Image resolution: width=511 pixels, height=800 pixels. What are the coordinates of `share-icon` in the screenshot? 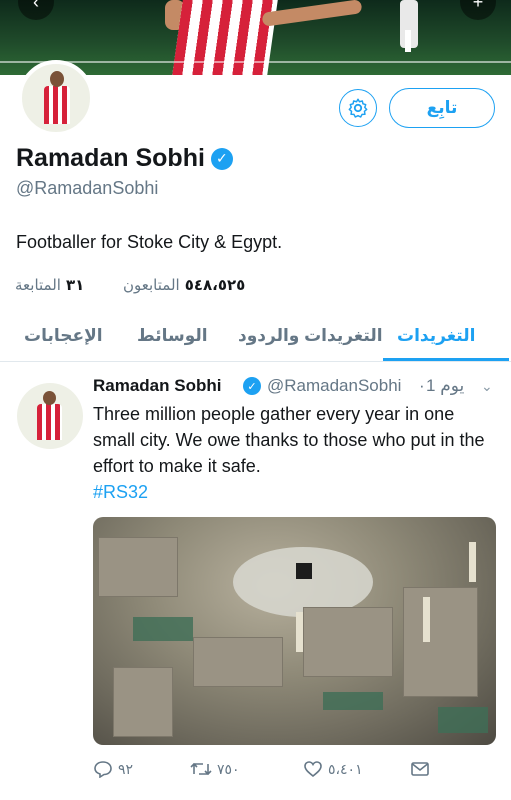 It's located at (420, 769).